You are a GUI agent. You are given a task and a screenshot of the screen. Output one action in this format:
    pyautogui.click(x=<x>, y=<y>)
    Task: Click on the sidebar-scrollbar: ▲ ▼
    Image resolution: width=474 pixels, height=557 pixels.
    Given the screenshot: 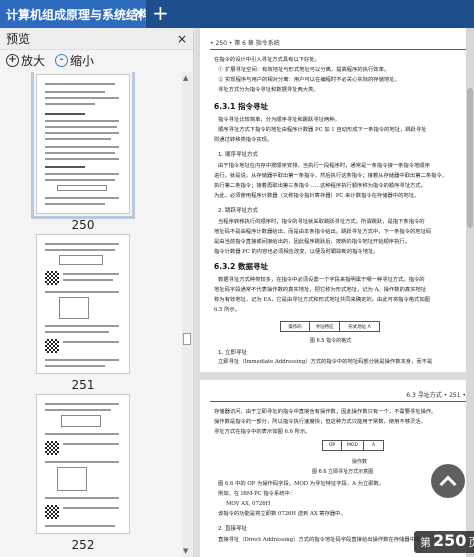 What is the action you would take?
    pyautogui.click(x=187, y=314)
    